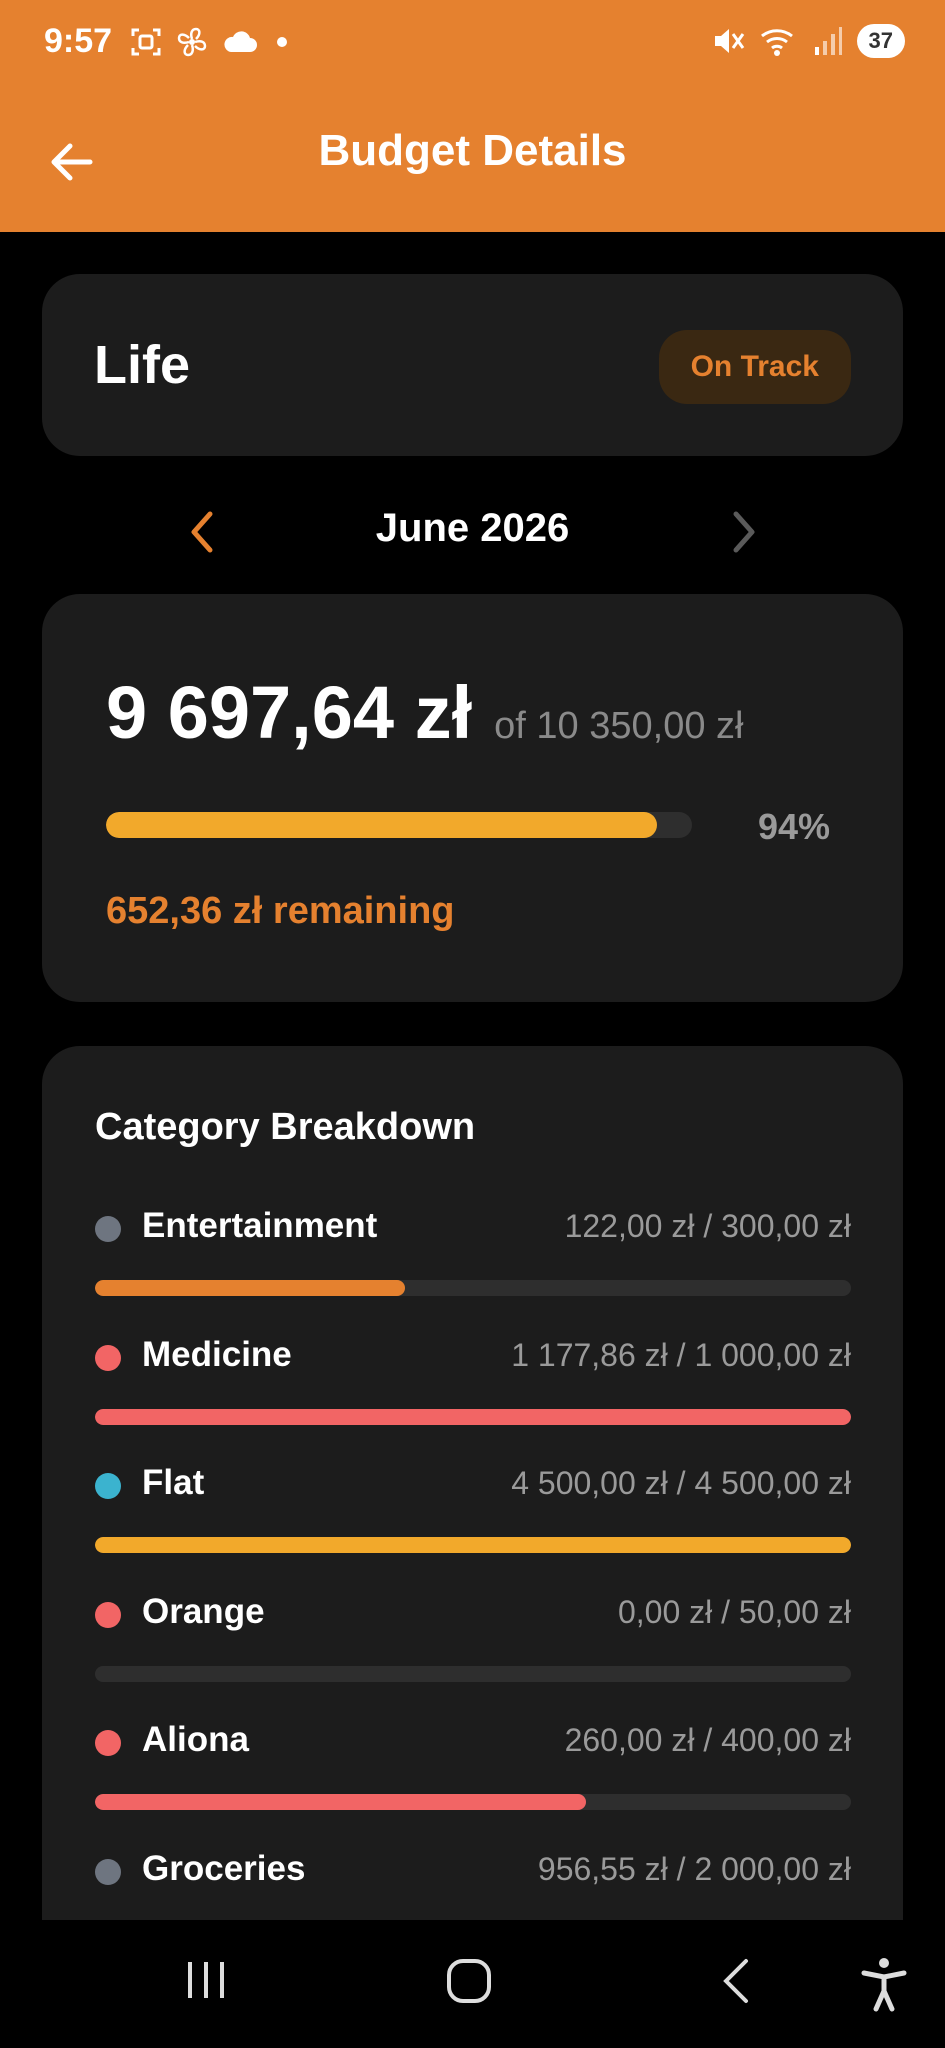 The width and height of the screenshot is (945, 2048). Describe the element at coordinates (472, 528) in the screenshot. I see `month-label: June 2026` at that location.